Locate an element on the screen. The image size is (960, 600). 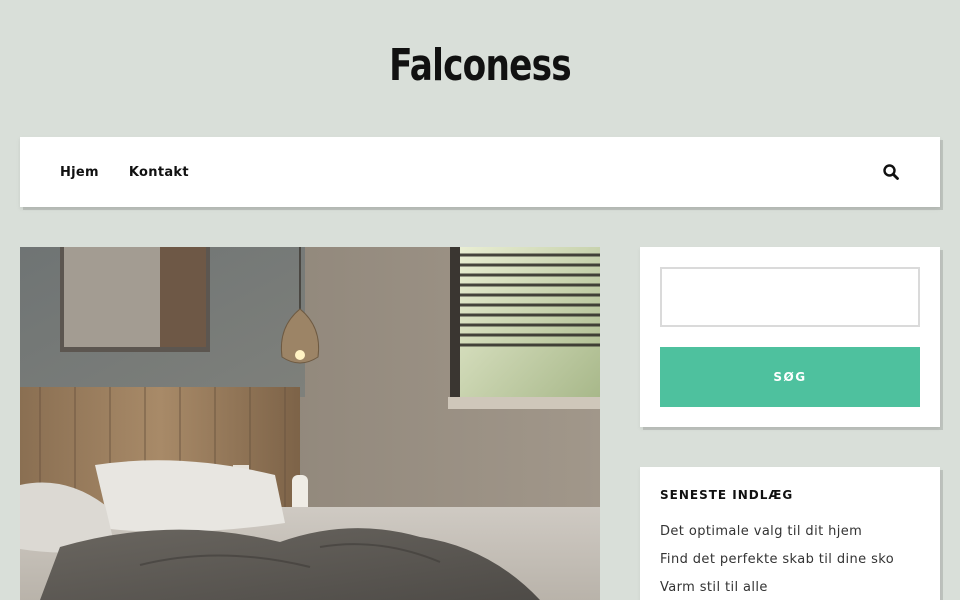
site-title: Falconess is located at coordinates (480, 65).